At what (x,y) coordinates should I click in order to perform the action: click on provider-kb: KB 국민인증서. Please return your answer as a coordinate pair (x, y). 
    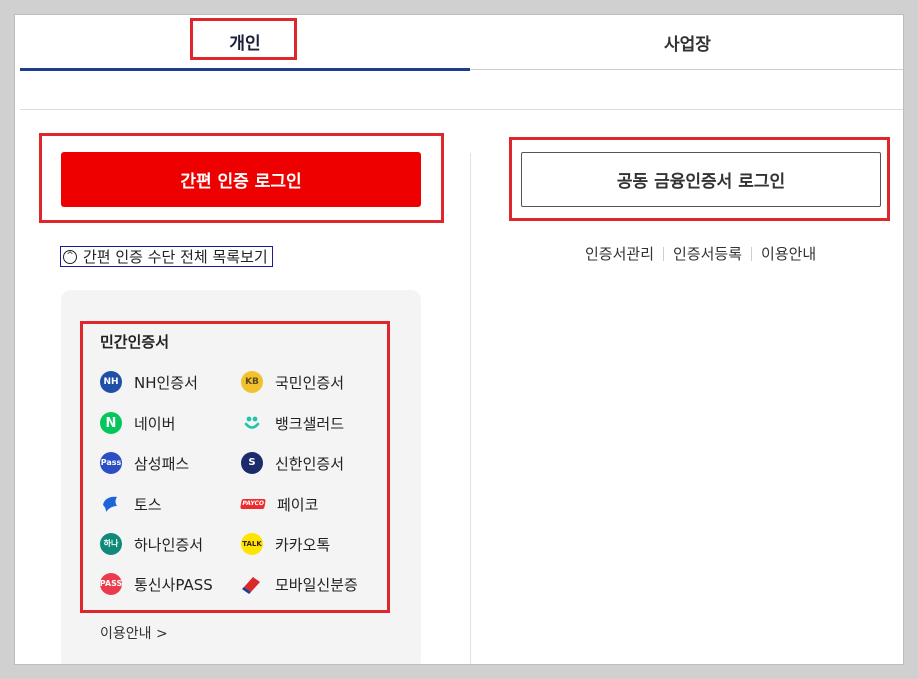
    Looking at the image, I should click on (292, 382).